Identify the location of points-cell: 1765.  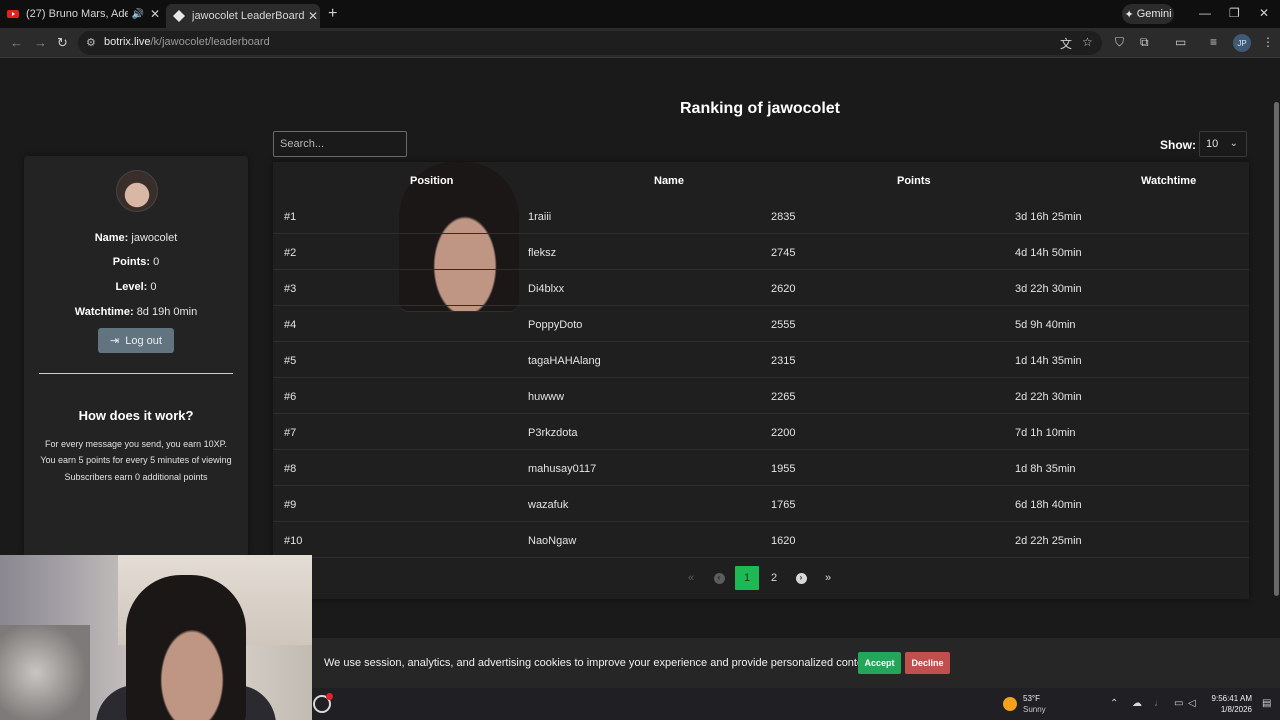
(783, 505).